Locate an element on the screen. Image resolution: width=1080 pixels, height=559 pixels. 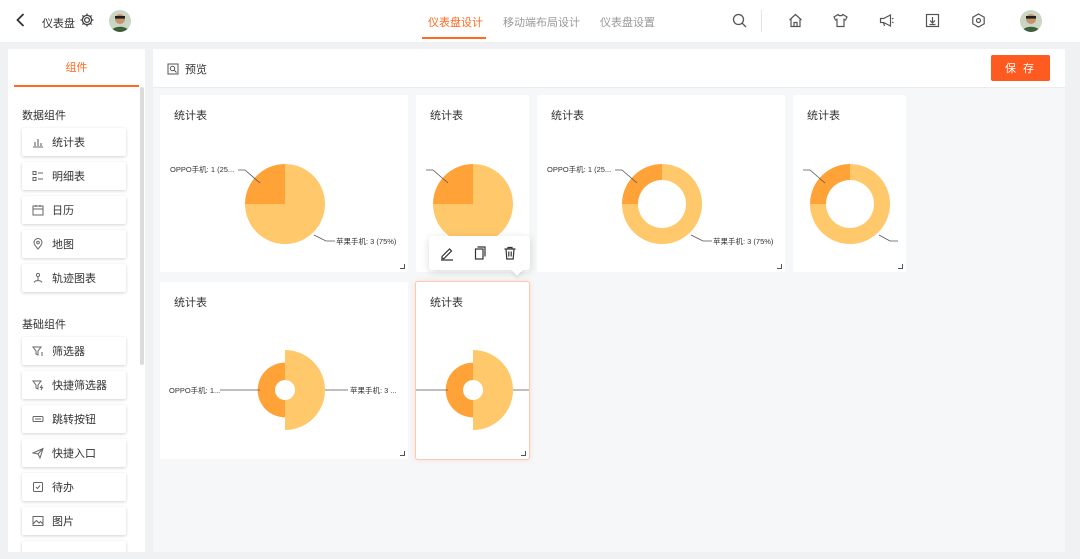
component-jump-button: 跳转按钮 is located at coordinates (74, 419).